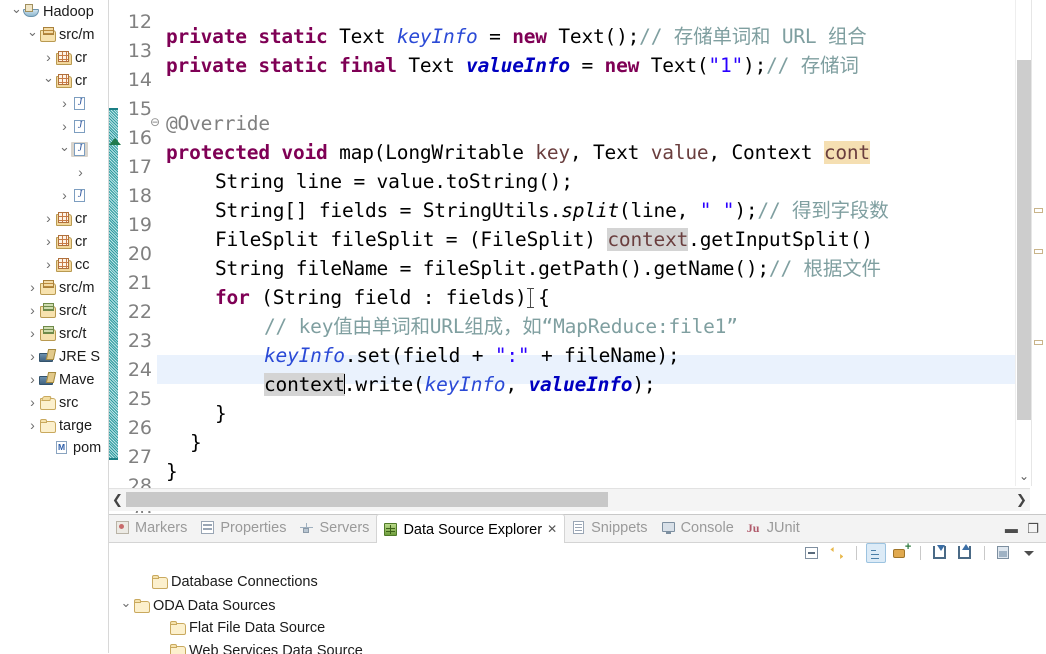 The height and width of the screenshot is (654, 1046). What do you see at coordinates (1033, 528) in the screenshot?
I see `maximize-view-icon: ❐` at bounding box center [1033, 528].